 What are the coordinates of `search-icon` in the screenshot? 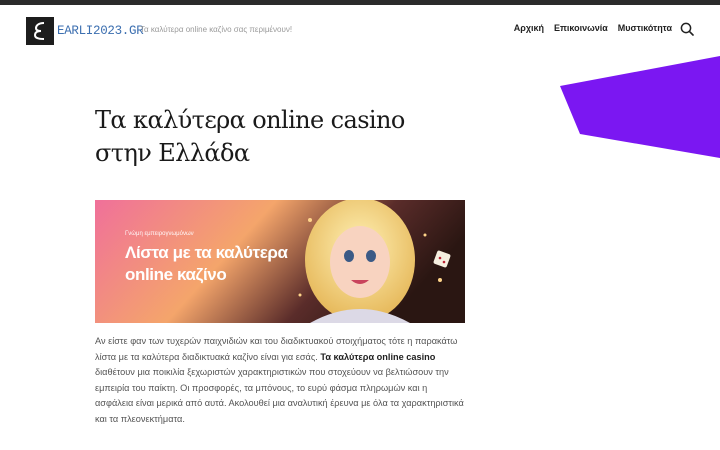 It's located at (687, 29).